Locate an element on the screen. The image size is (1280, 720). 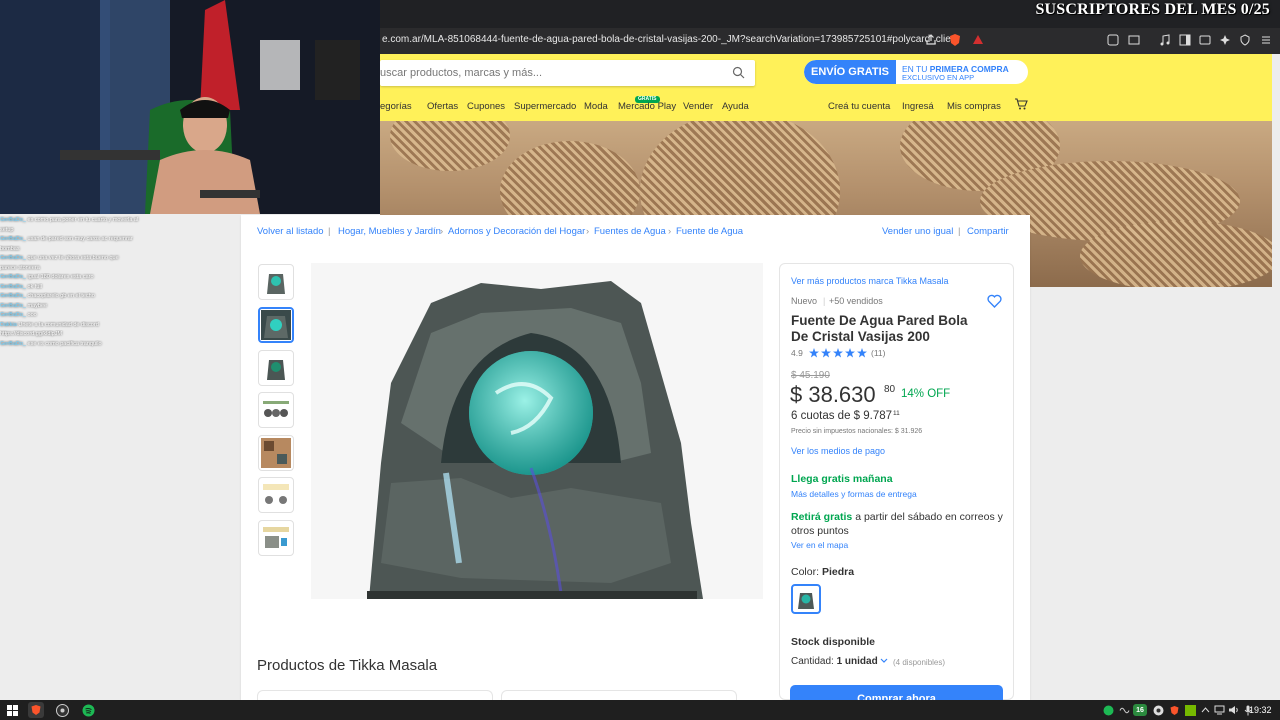
chat-line: GerBaDo_ ok full is located at coordinates (21, 286).